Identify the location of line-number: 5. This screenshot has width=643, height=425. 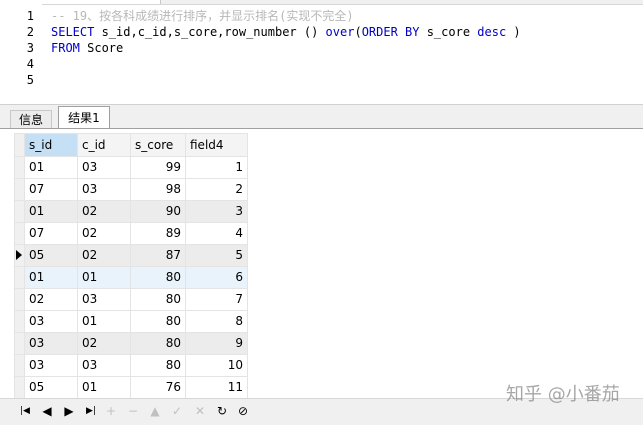
(30, 80).